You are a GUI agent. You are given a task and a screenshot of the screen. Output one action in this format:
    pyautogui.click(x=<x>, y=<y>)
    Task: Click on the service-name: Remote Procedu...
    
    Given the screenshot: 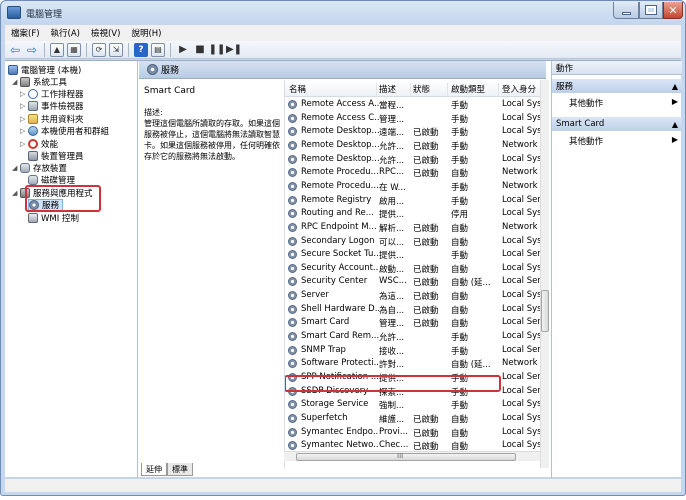 What is the action you would take?
    pyautogui.click(x=340, y=185)
    